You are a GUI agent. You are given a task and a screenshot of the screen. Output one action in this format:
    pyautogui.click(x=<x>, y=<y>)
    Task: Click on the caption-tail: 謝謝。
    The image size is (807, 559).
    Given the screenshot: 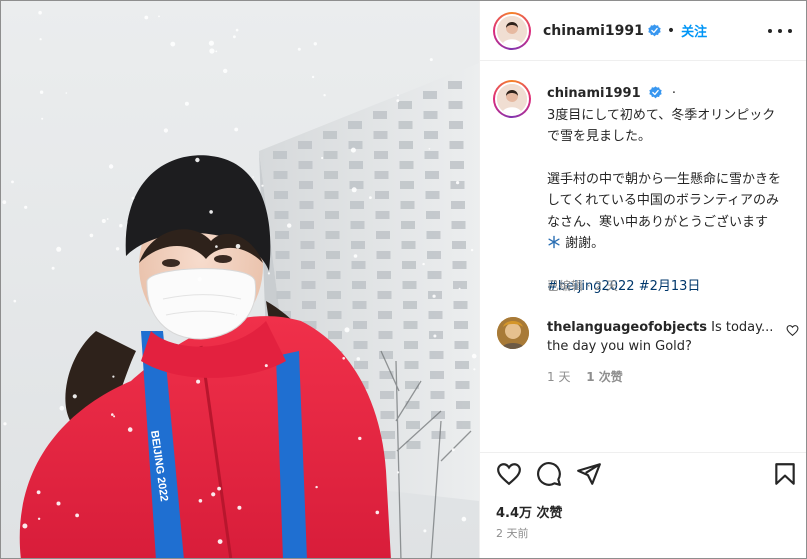 What is the action you would take?
    pyautogui.click(x=585, y=243)
    